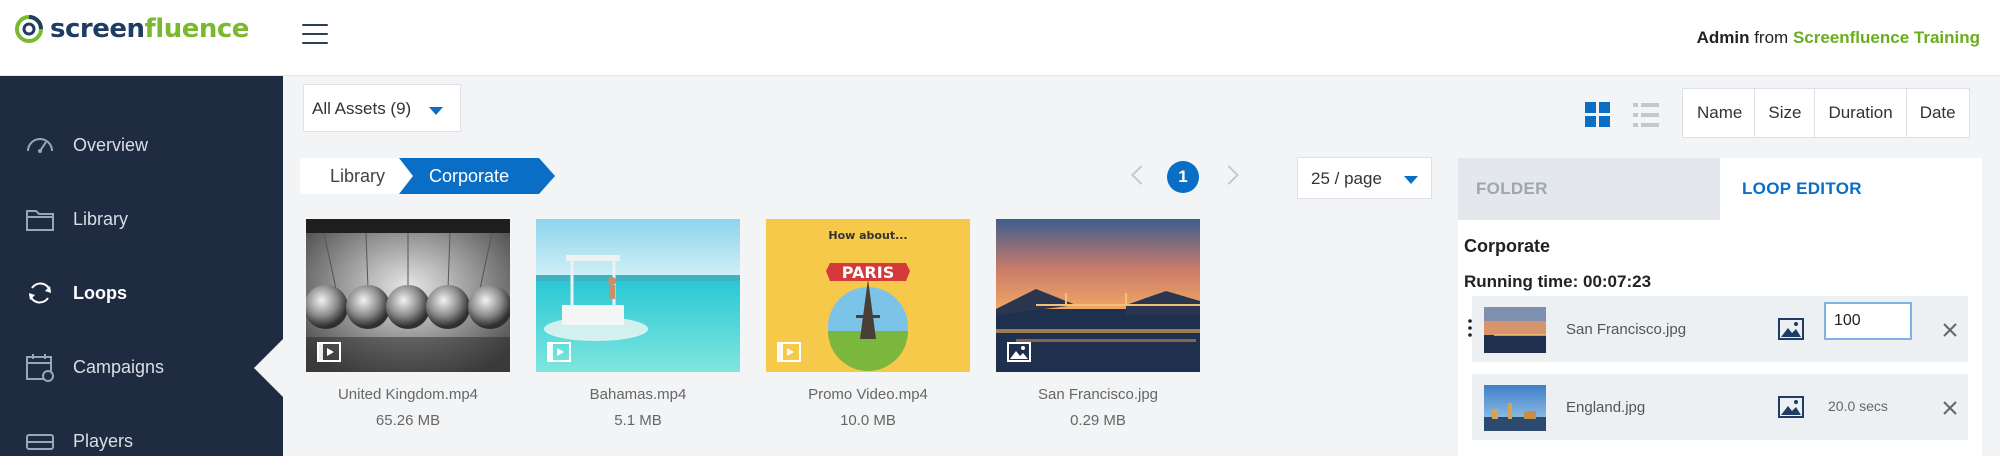 This screenshot has width=2000, height=456. I want to click on loop-item-duration: 20.0 secs, so click(1858, 406).